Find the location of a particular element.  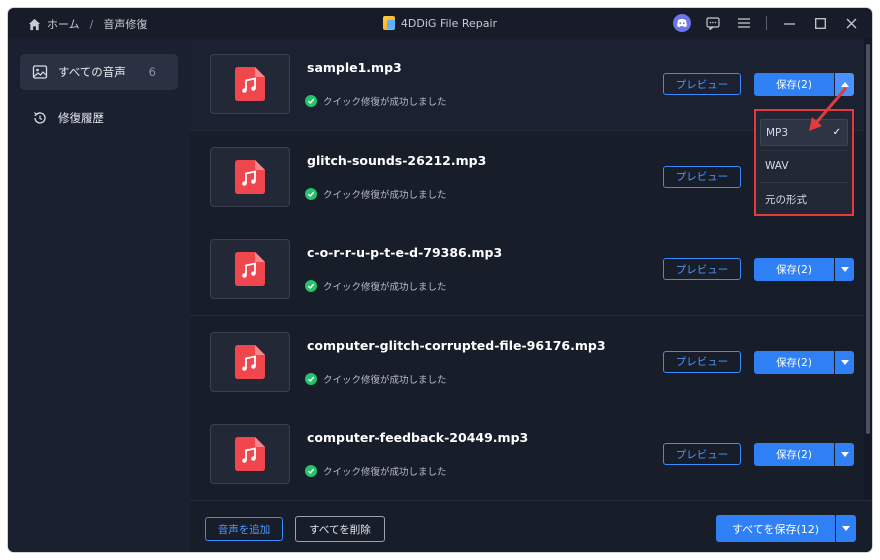

sidebar-item-label: 修復履歴 is located at coordinates (81, 118).